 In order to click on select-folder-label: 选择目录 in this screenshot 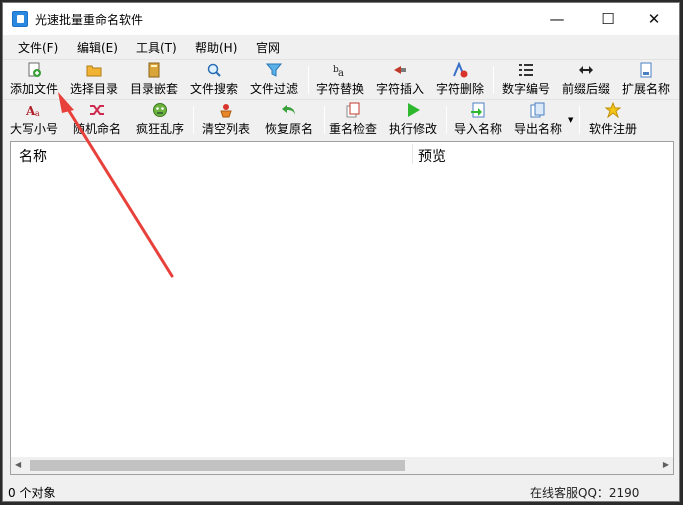, I will do `click(93, 89)`.